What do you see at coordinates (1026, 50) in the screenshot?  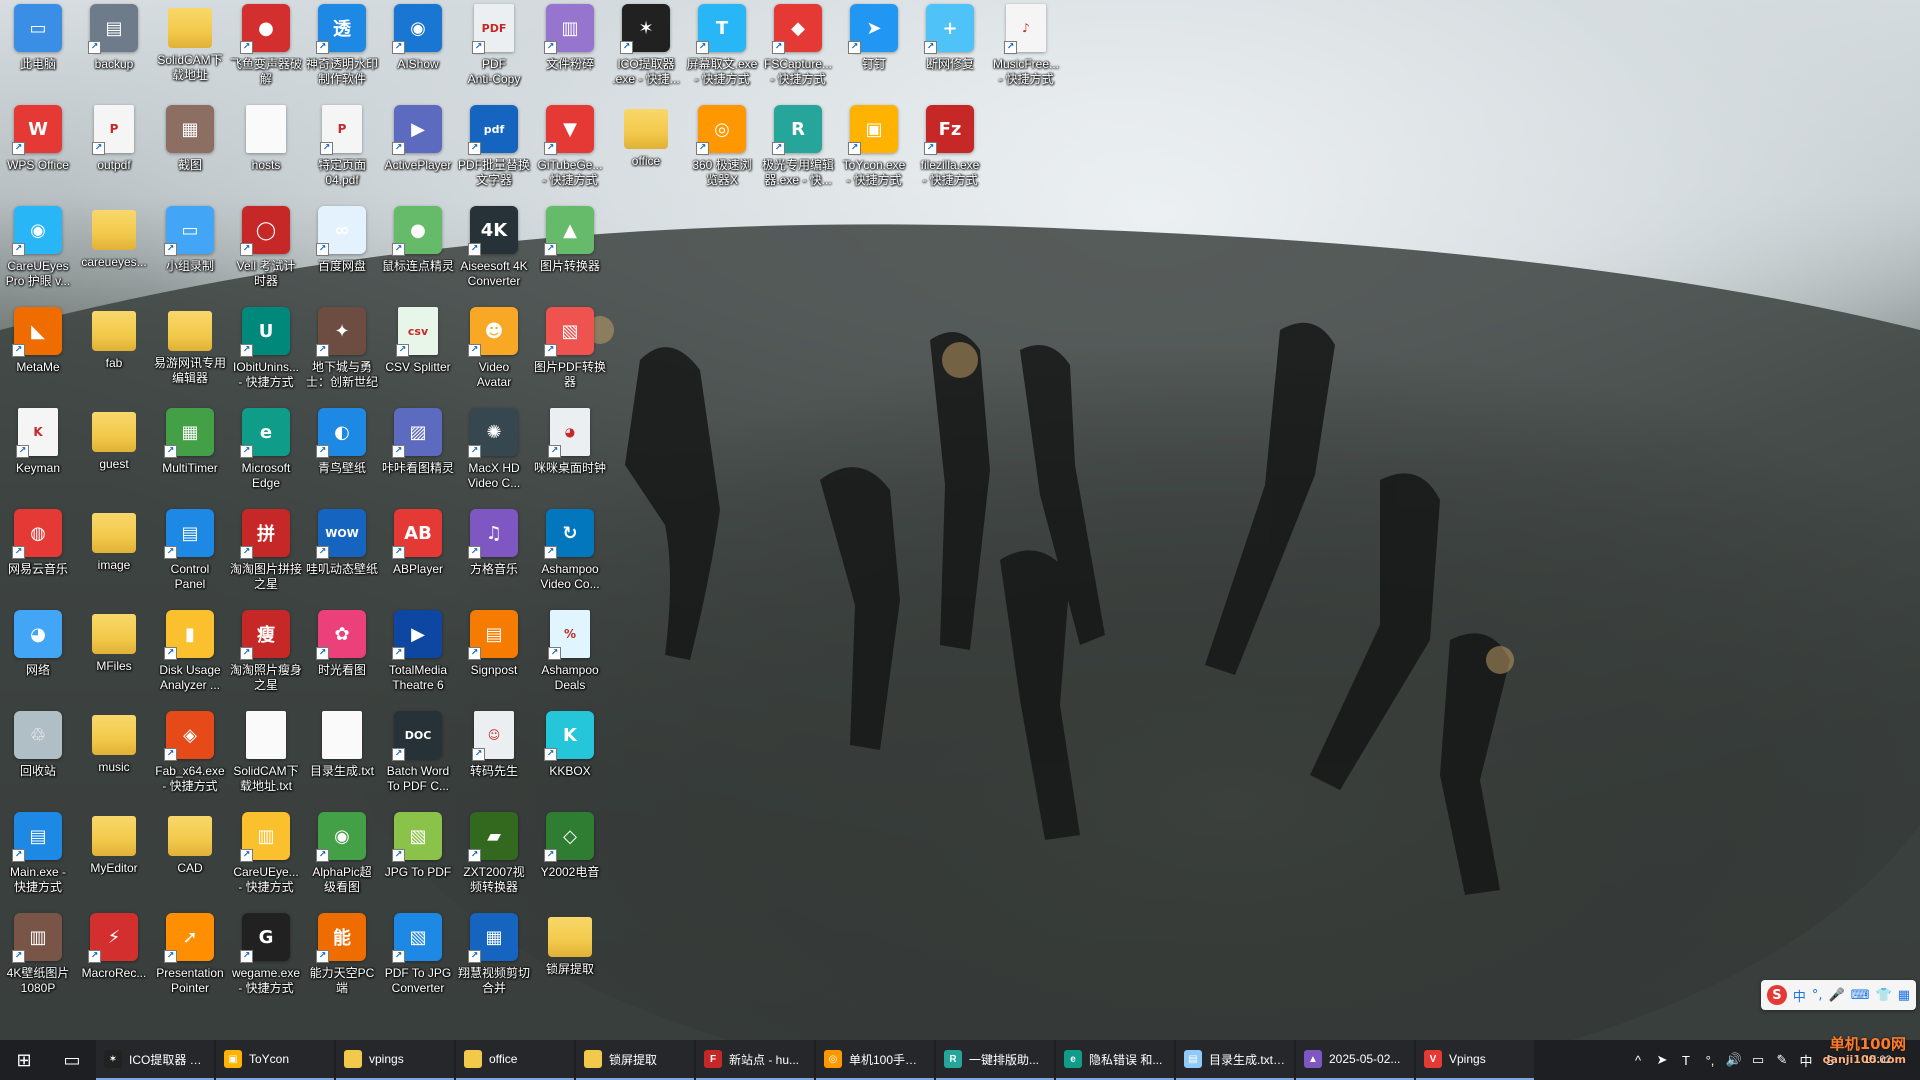 I see `desktop-icon: ♪ ↗ MusicFree... - 快捷方式` at bounding box center [1026, 50].